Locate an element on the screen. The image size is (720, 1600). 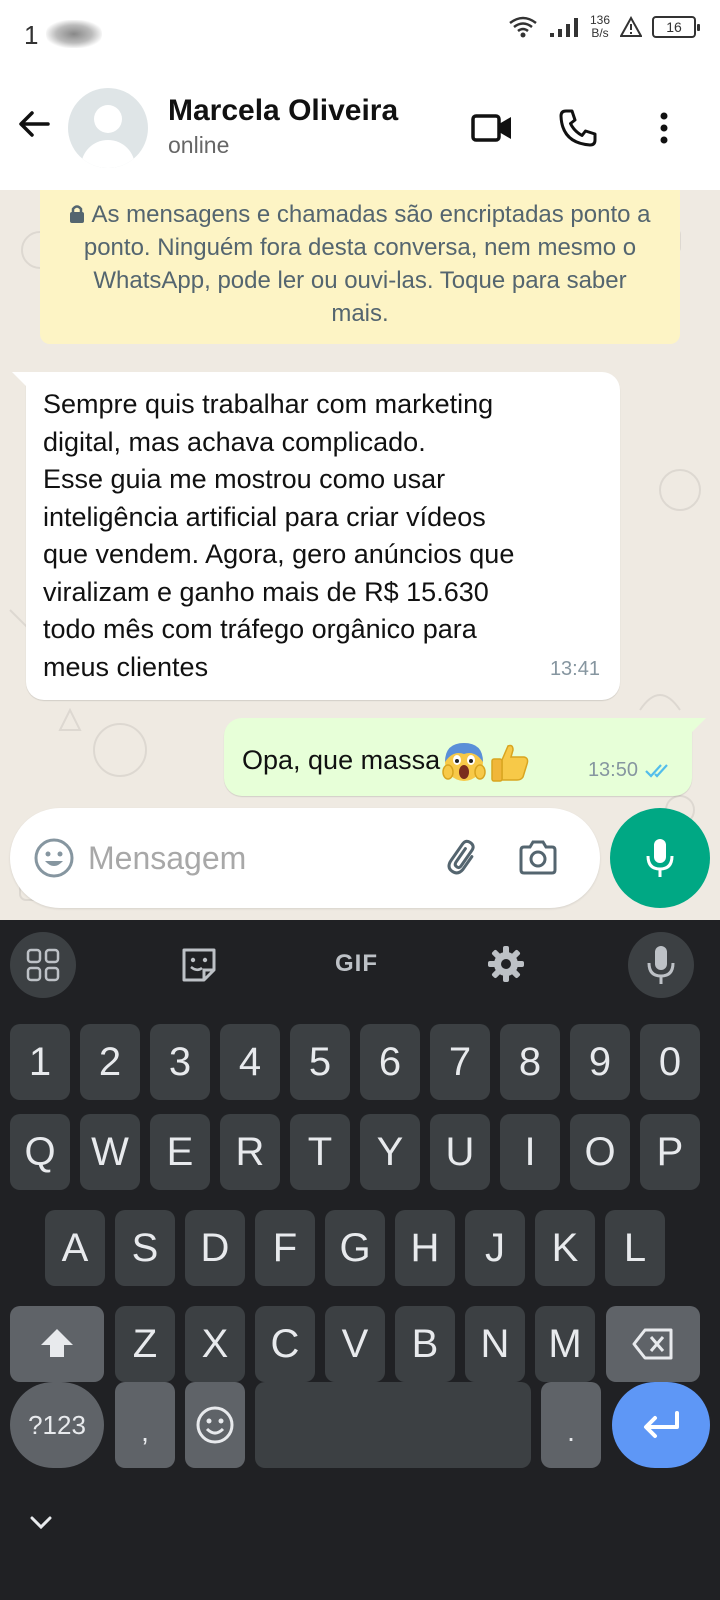
key-x: X is located at coordinates (215, 1344).